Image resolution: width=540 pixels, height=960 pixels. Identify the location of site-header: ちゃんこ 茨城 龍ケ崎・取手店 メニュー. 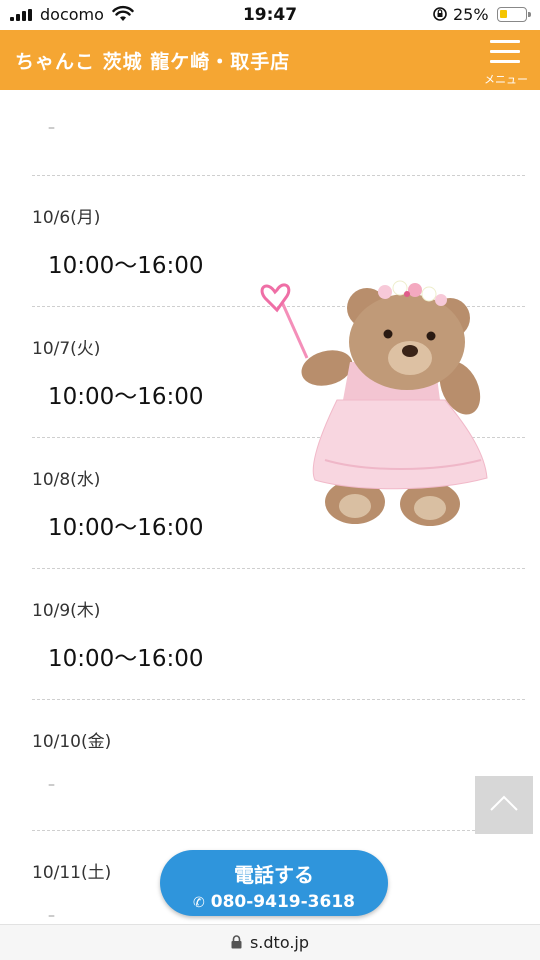
(270, 60).